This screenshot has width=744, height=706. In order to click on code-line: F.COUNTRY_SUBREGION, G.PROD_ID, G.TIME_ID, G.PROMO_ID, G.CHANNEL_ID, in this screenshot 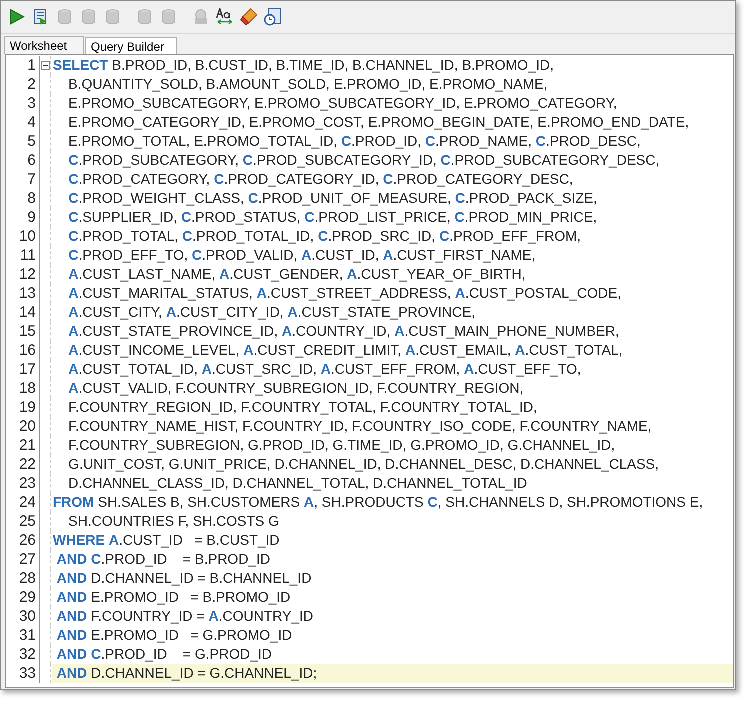, I will do `click(342, 445)`.